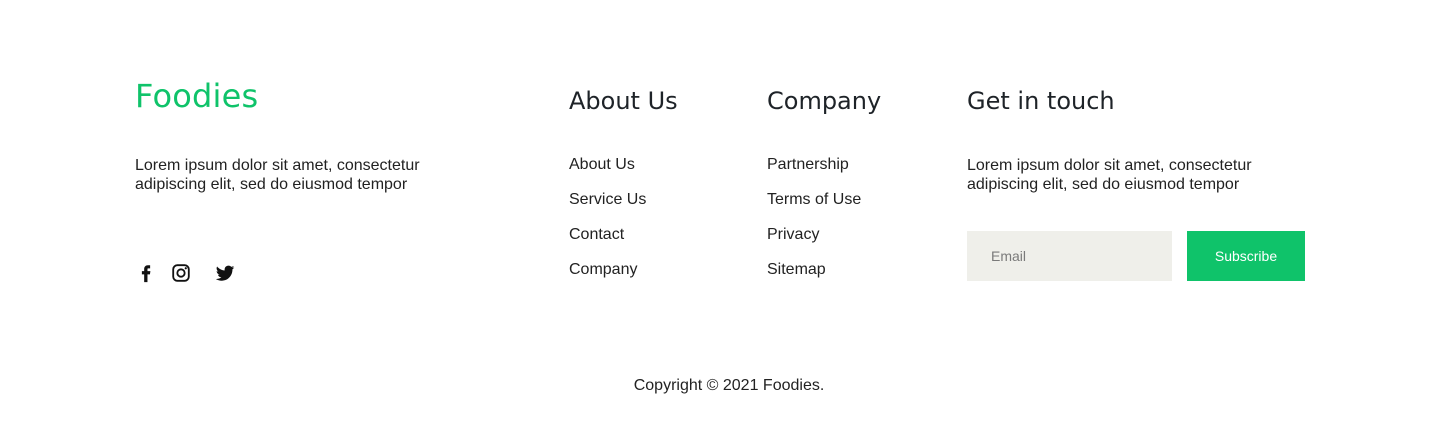 Image resolution: width=1440 pixels, height=433 pixels. What do you see at coordinates (196, 96) in the screenshot?
I see `brand-logo: Foodies` at bounding box center [196, 96].